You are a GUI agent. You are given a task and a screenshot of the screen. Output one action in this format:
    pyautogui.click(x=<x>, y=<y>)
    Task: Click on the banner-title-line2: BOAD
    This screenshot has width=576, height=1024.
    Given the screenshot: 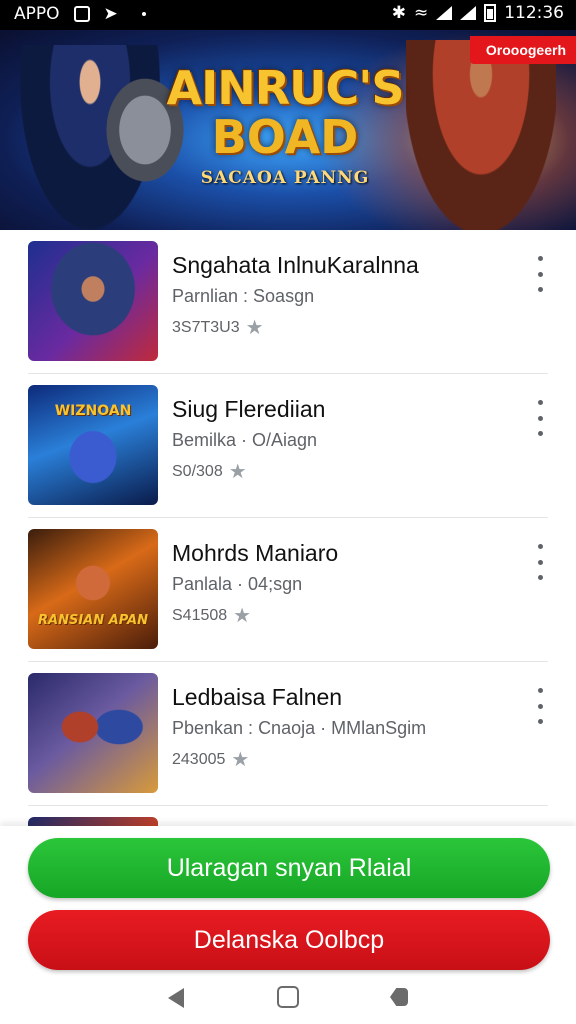 What is the action you would take?
    pyautogui.click(x=285, y=137)
    